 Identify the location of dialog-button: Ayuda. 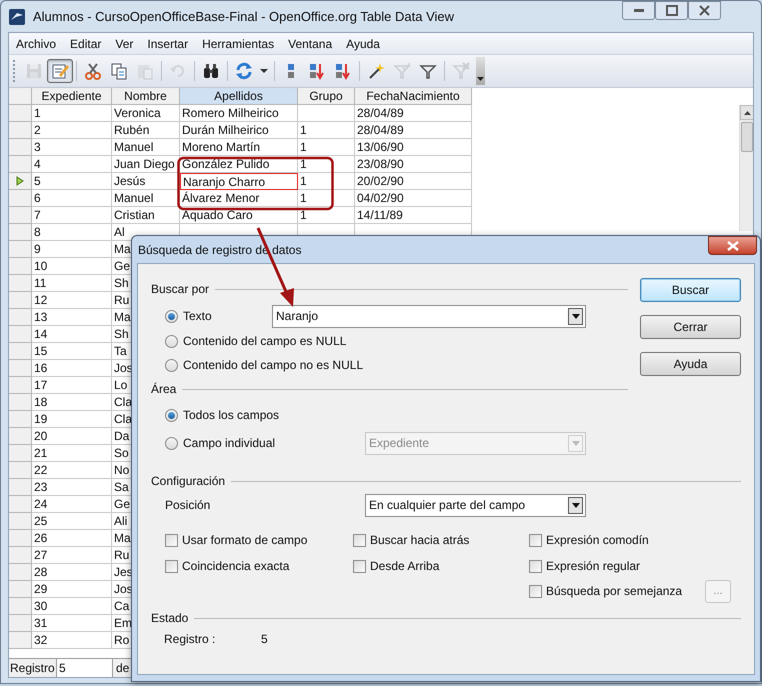
(690, 364).